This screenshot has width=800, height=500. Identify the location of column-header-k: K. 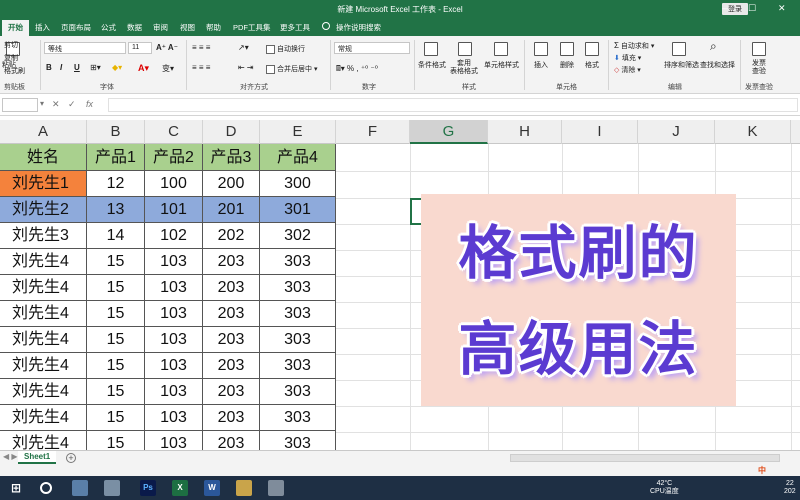
(753, 132).